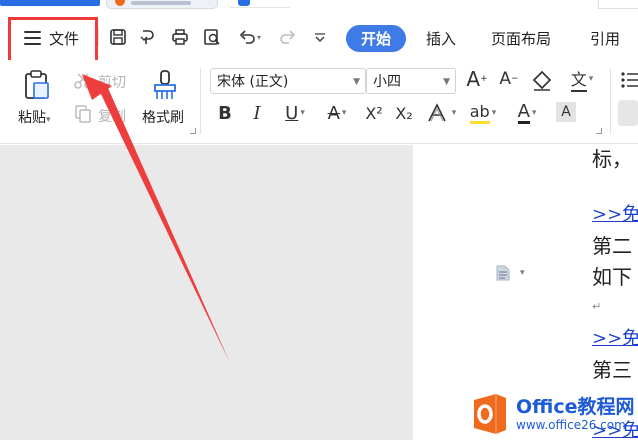 This screenshot has width=638, height=440. I want to click on document-tab, so click(162, 4).